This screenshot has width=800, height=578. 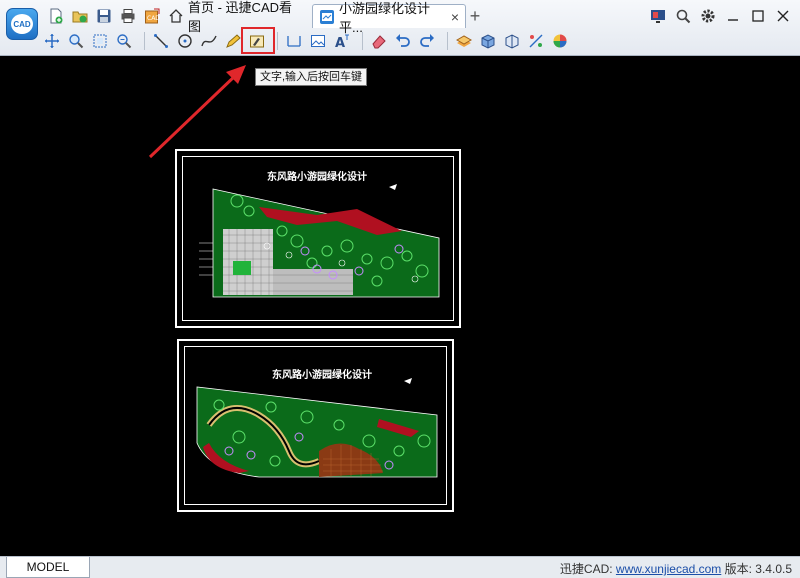 I want to click on svg-text: A, so click(x=340, y=42).